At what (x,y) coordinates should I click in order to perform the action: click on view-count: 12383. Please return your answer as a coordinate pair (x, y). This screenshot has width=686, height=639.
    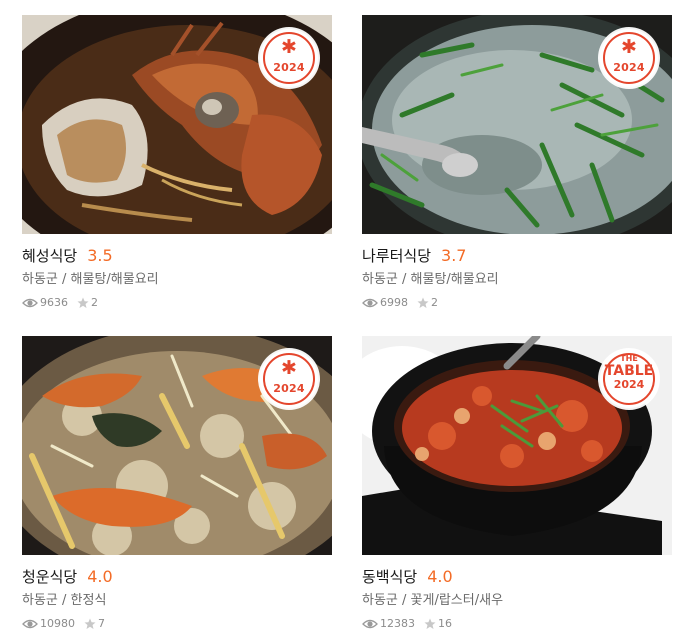
    Looking at the image, I should click on (397, 623).